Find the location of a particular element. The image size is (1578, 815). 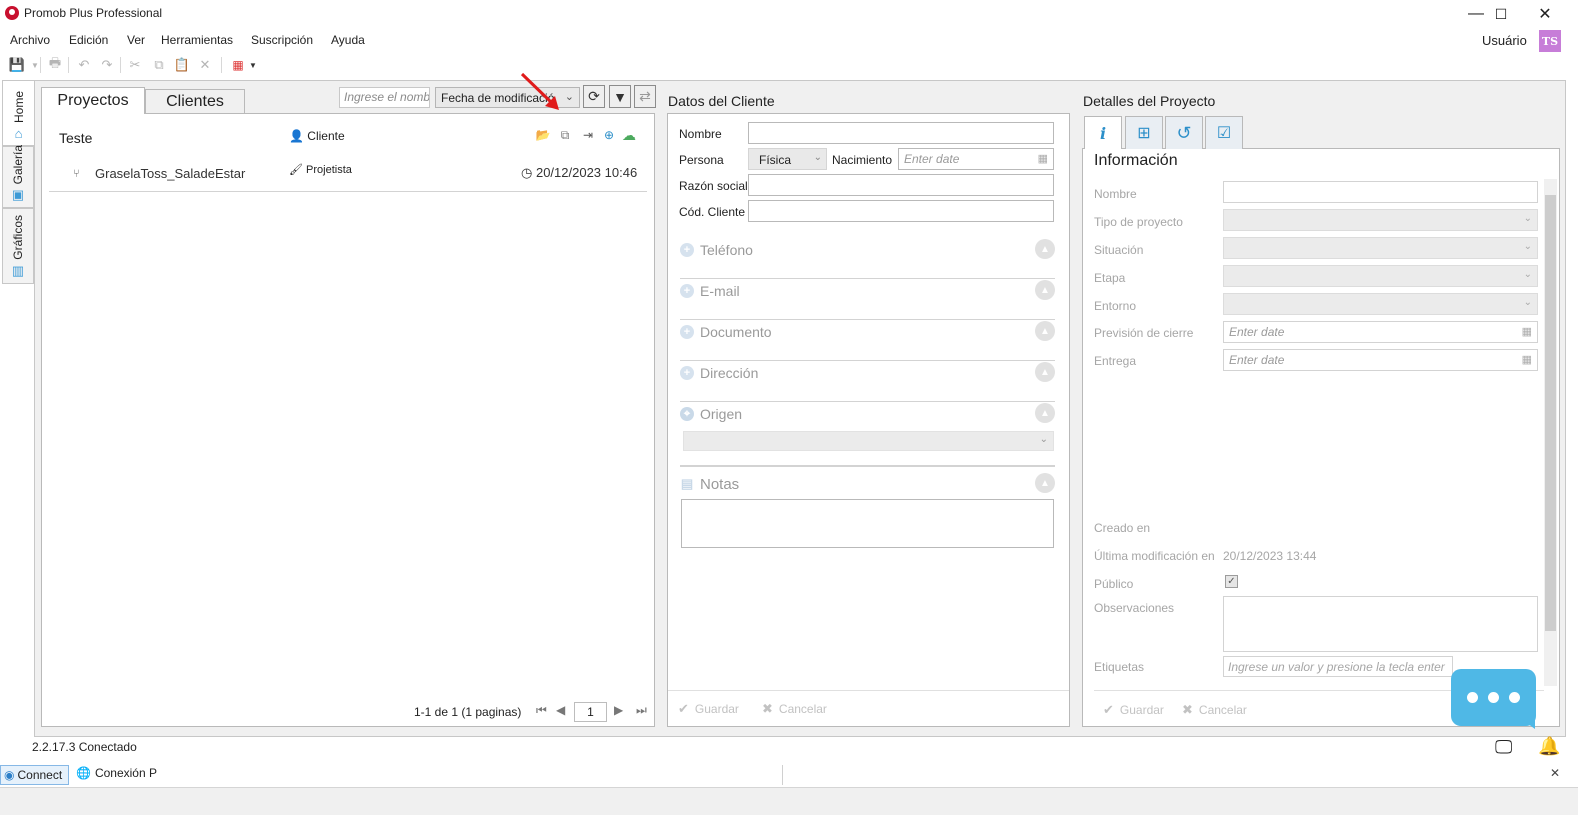

delete-icon: ✕ is located at coordinates (205, 65).